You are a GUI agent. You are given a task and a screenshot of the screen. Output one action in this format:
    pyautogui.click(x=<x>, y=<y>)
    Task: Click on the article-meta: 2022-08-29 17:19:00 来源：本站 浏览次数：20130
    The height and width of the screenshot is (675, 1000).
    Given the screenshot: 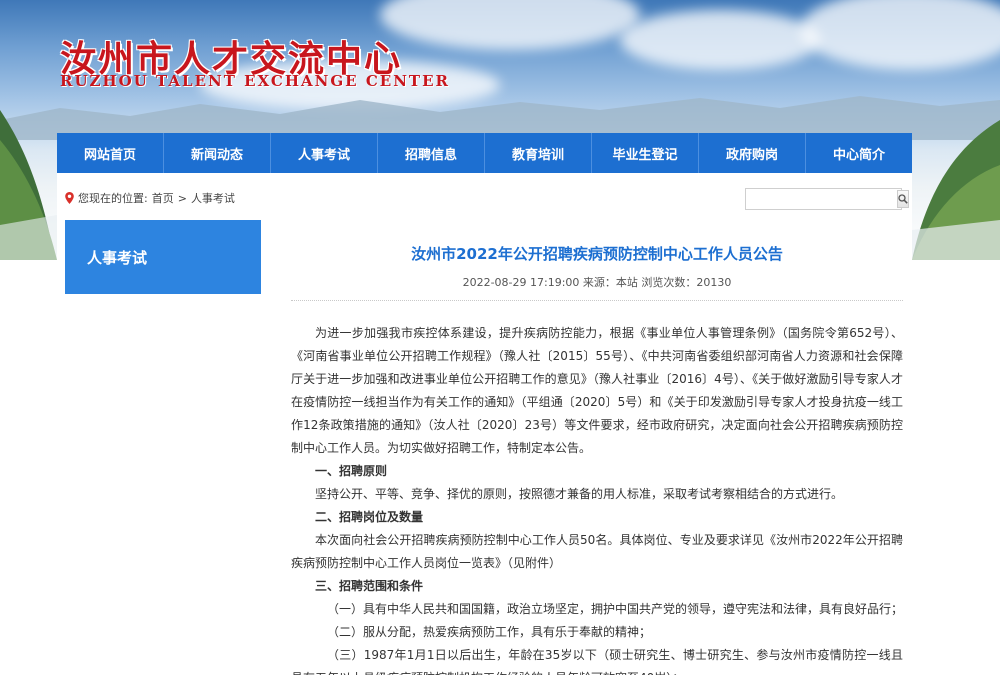 What is the action you would take?
    pyautogui.click(x=597, y=282)
    